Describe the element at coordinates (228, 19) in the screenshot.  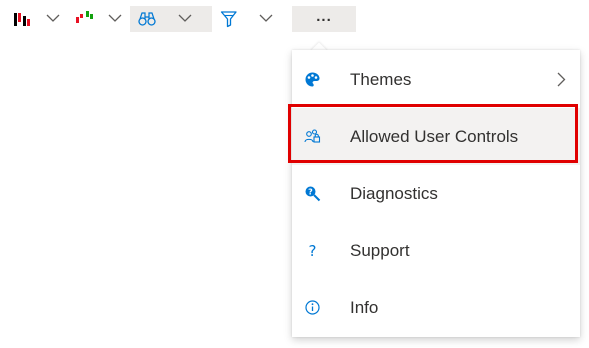
I see `funnel-icon` at that location.